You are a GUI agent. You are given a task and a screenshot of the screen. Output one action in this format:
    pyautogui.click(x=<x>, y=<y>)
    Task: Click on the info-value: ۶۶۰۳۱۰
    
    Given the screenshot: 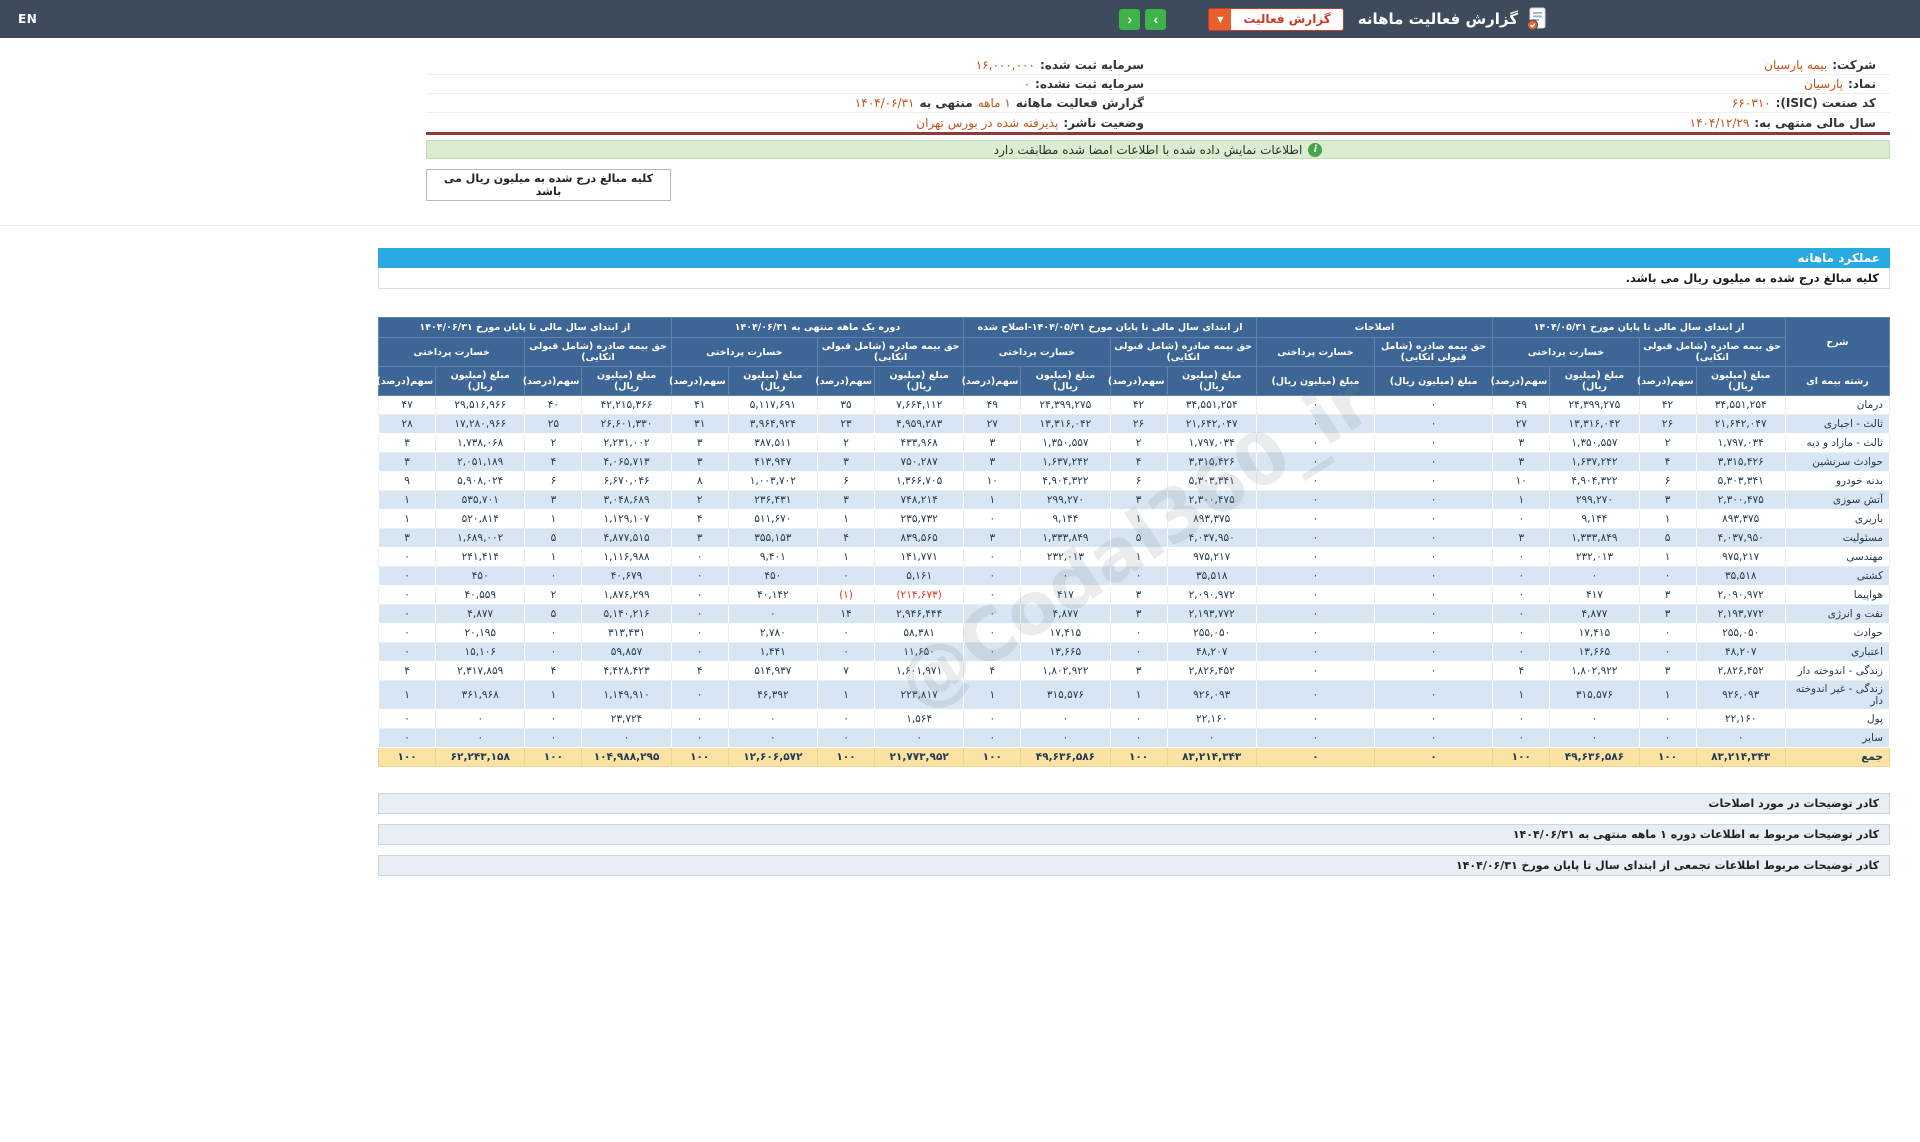 What is the action you would take?
    pyautogui.click(x=1751, y=103)
    